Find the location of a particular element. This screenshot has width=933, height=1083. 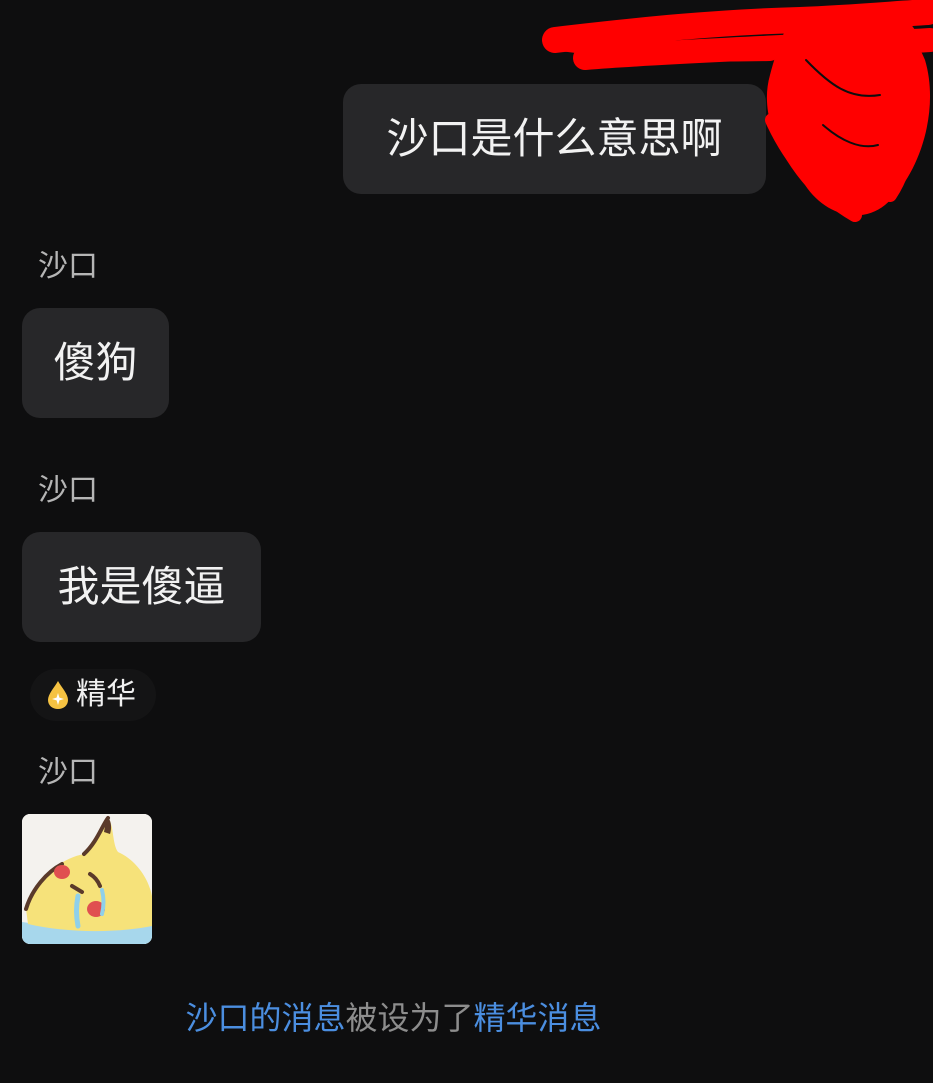

notice-text: 被设为了 is located at coordinates (409, 1018).